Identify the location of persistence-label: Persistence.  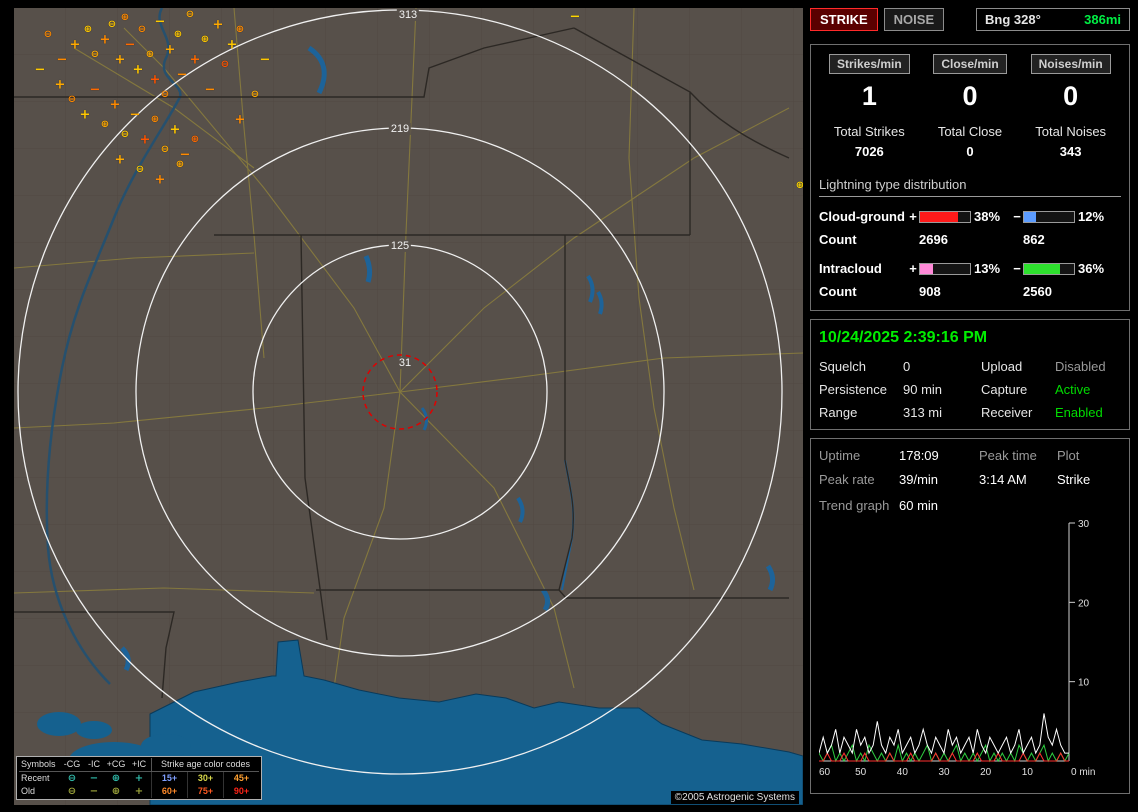
(853, 389).